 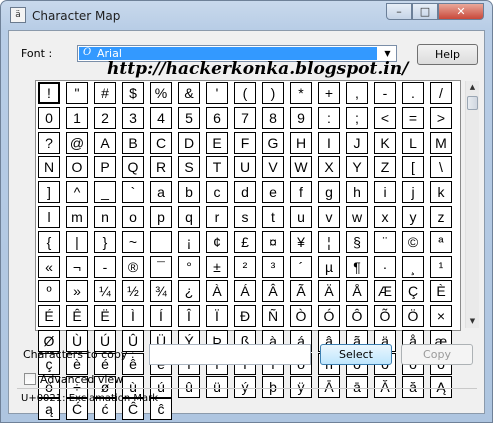 What do you see at coordinates (189, 216) in the screenshot?
I see `character-cell: q` at bounding box center [189, 216].